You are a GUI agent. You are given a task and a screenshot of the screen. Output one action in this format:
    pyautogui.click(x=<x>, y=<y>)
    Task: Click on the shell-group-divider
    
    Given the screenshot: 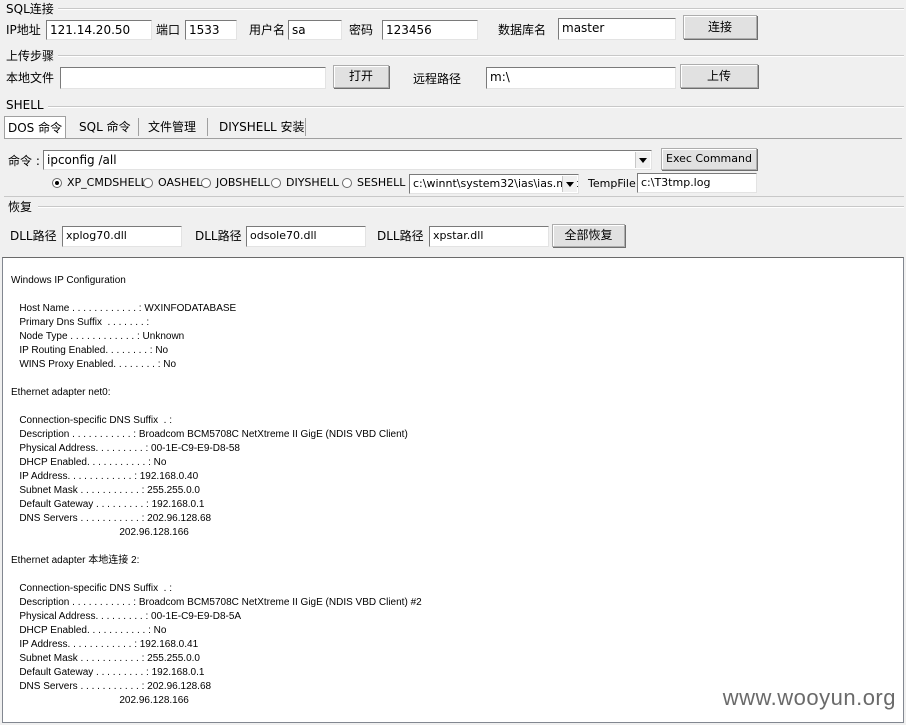 What is the action you would take?
    pyautogui.click(x=476, y=107)
    